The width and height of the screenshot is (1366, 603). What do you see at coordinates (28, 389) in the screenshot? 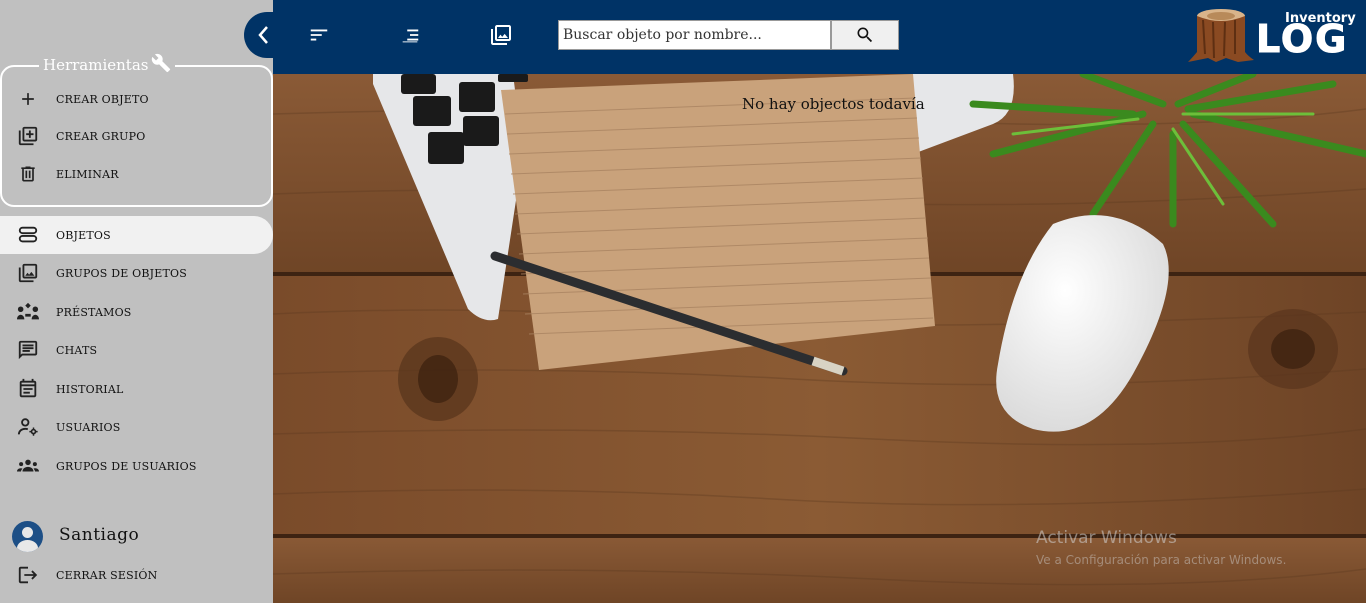
I see `calendar-icon` at bounding box center [28, 389].